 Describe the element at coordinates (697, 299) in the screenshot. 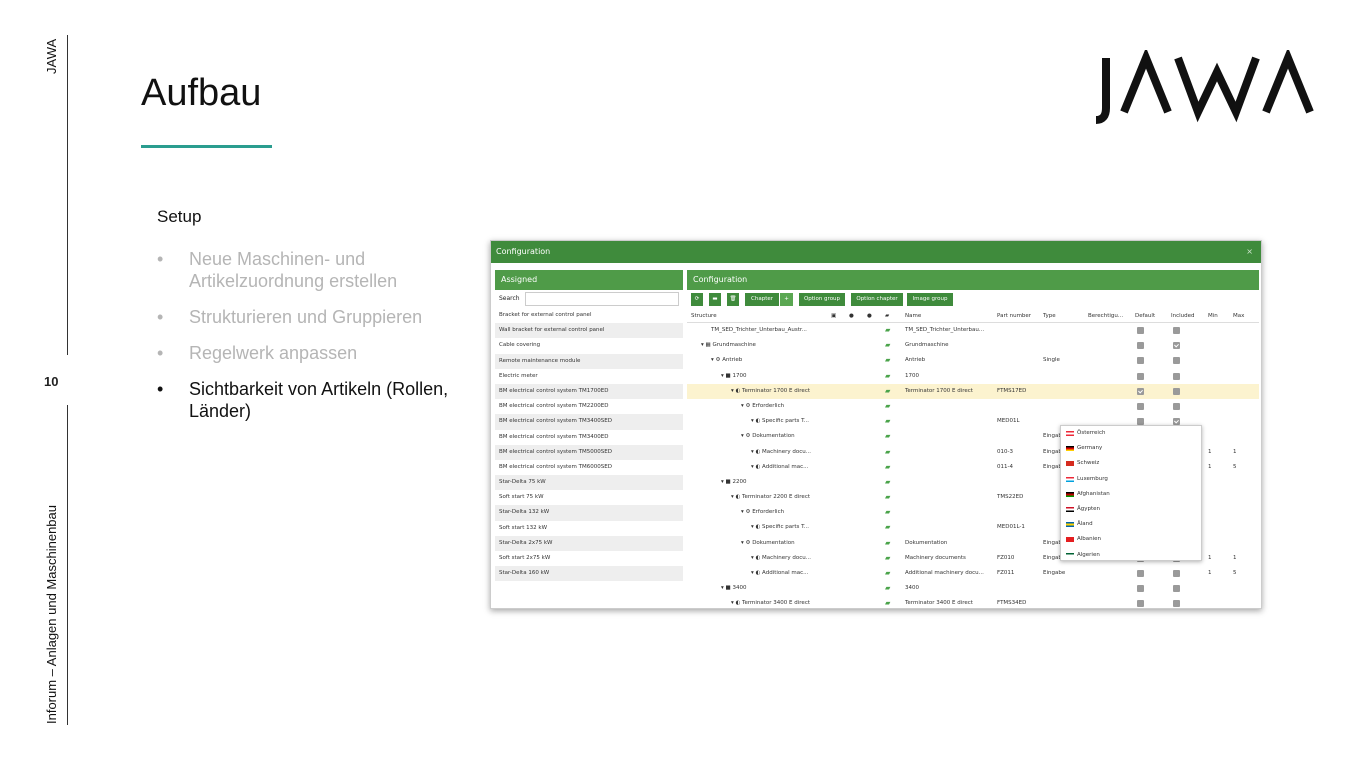

I see `refresh-button: ⟳` at that location.